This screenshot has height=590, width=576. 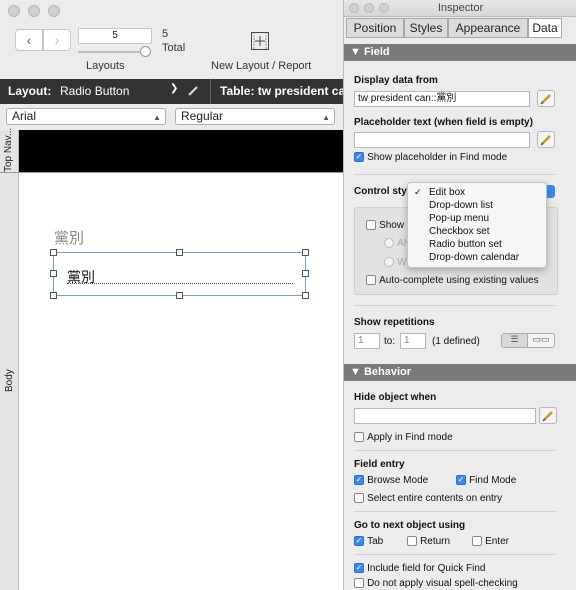 I want to click on menu-item-edit-box: ✓ Edit box, so click(x=477, y=192).